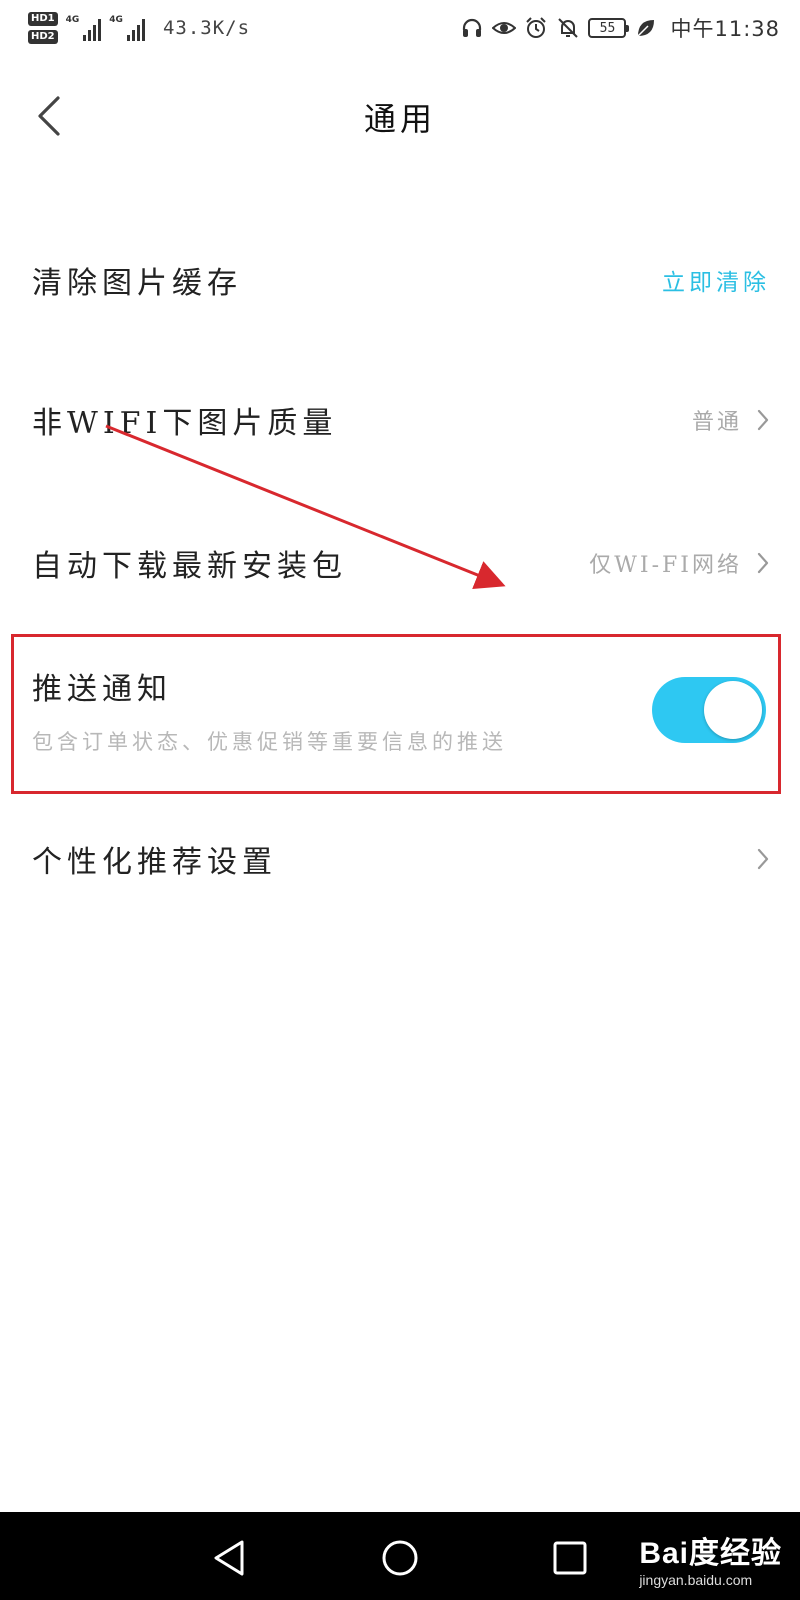  What do you see at coordinates (725, 29) in the screenshot?
I see `clock: 中午11:38` at bounding box center [725, 29].